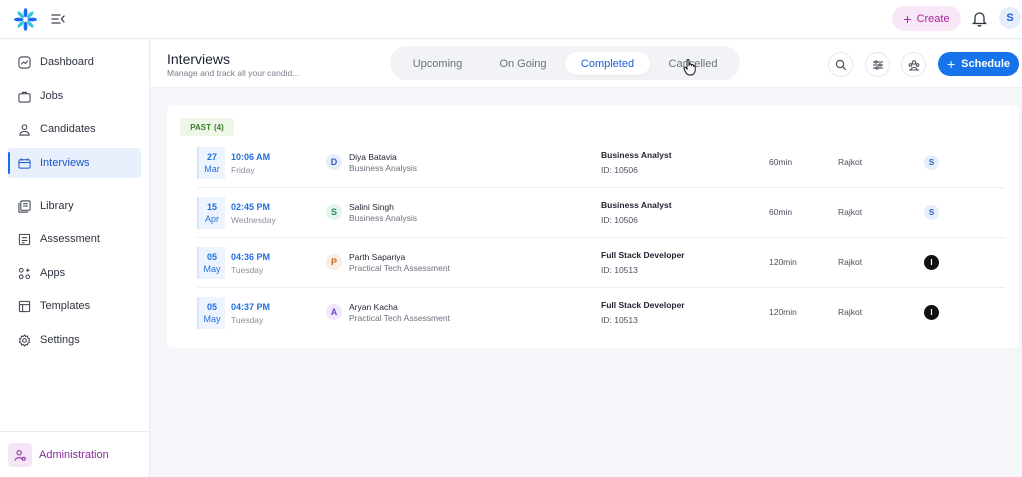 Image resolution: width=1022 pixels, height=477 pixels. What do you see at coordinates (57, 206) in the screenshot?
I see `sidebar-item-label: Library` at bounding box center [57, 206].